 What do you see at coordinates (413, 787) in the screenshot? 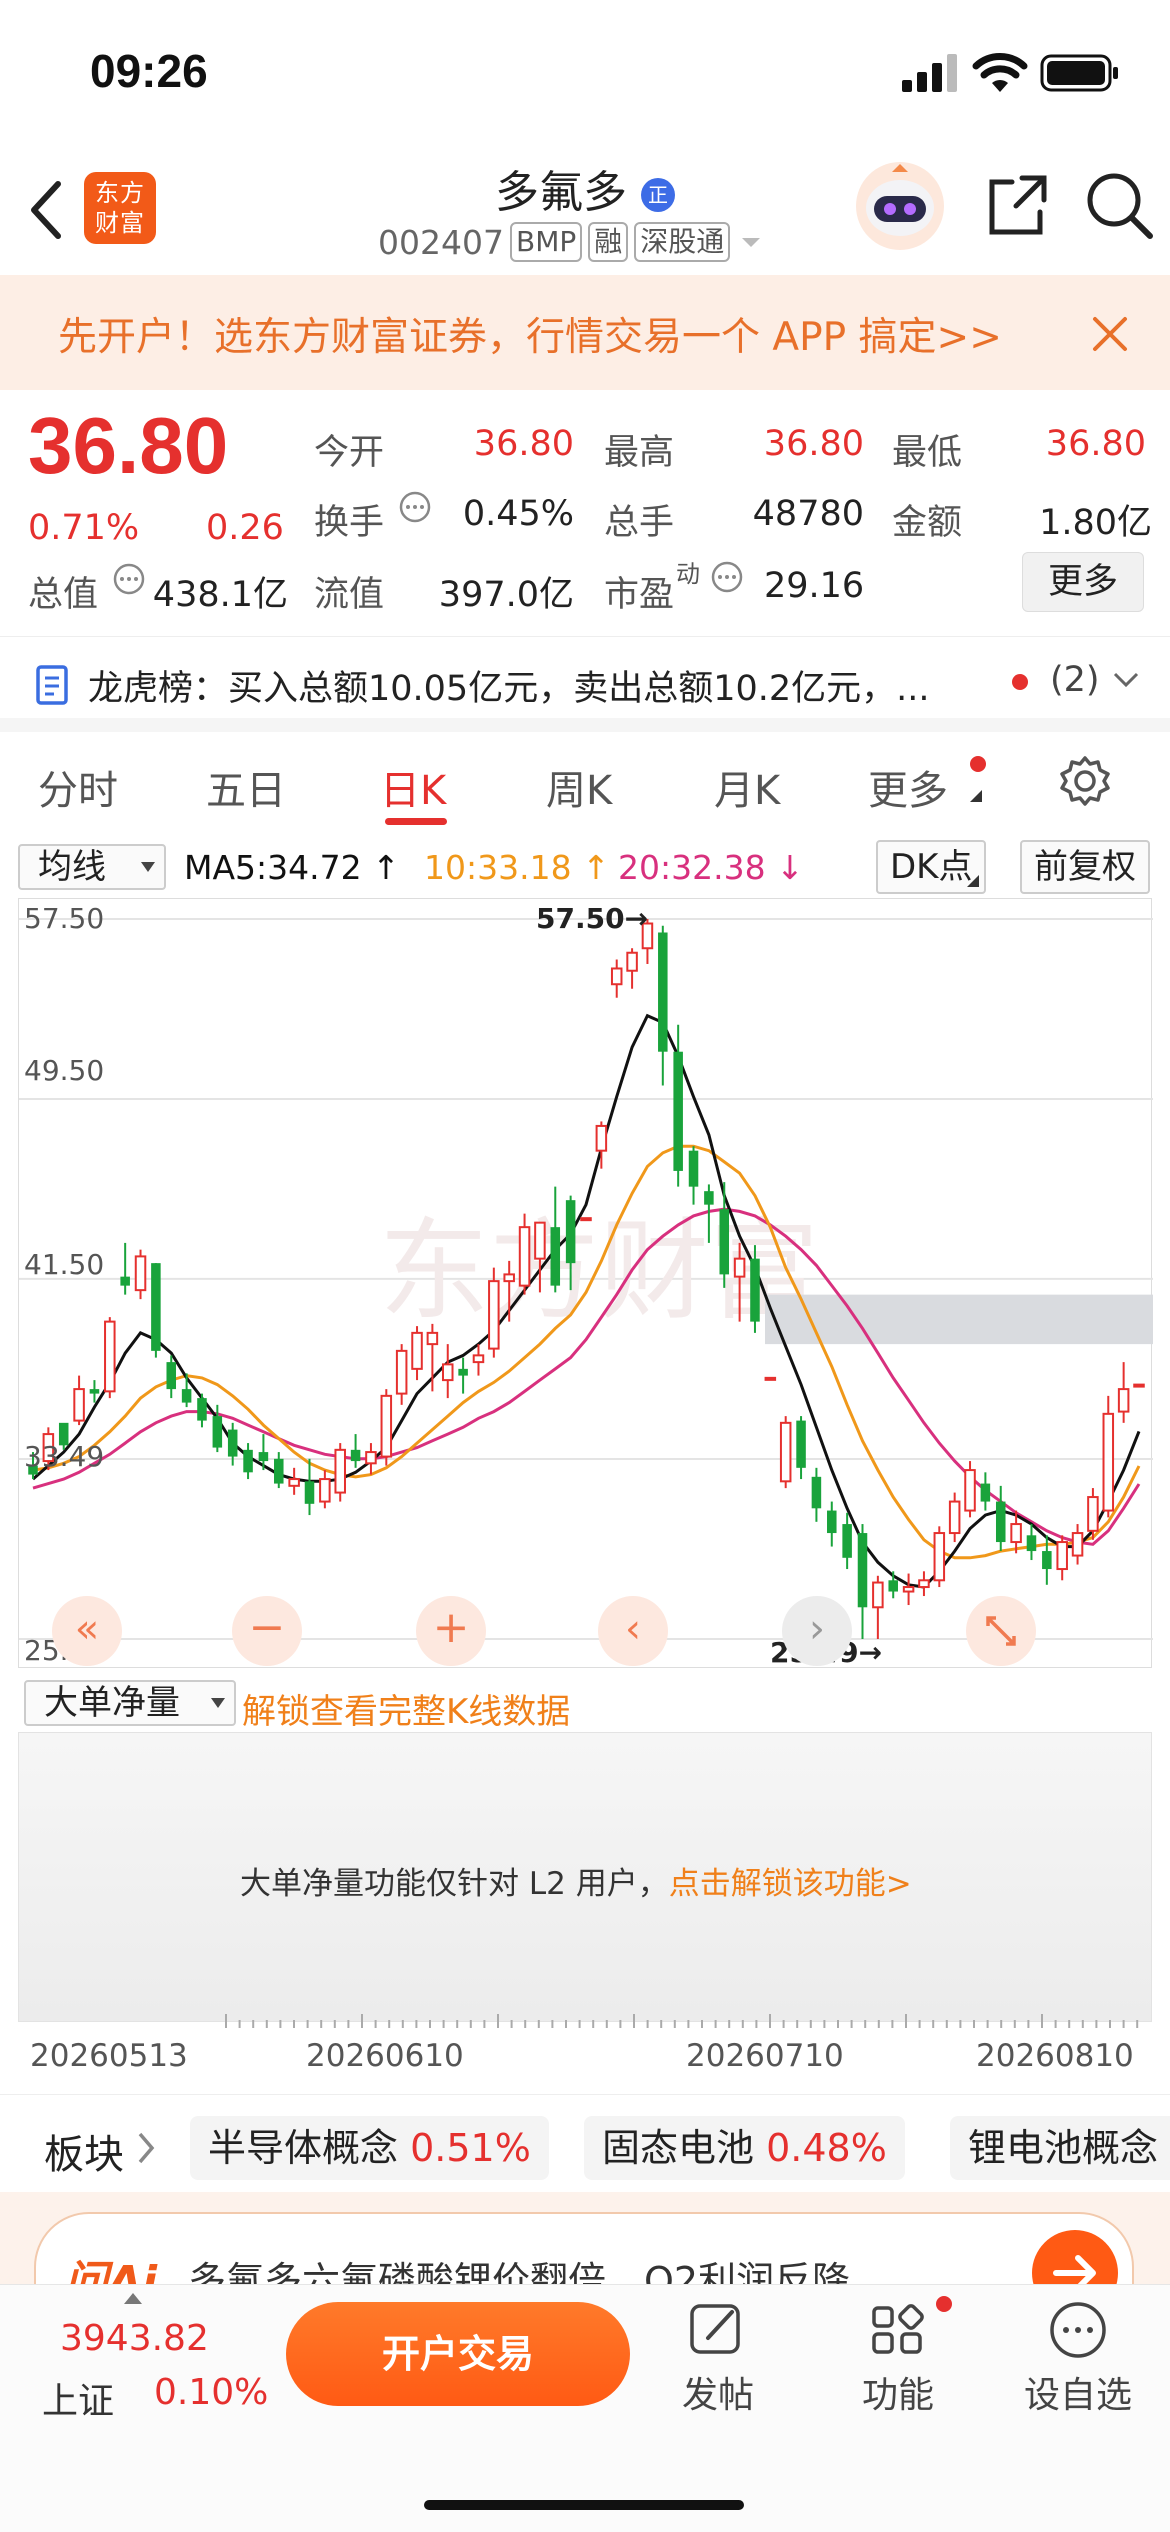
I see `tab-daily-k: 日K` at bounding box center [413, 787].